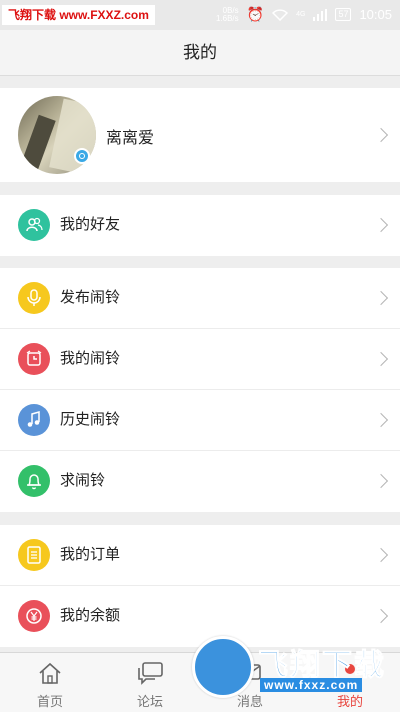  What do you see at coordinates (90, 297) in the screenshot?
I see `menu-item-label: 发布闹铃` at bounding box center [90, 297].